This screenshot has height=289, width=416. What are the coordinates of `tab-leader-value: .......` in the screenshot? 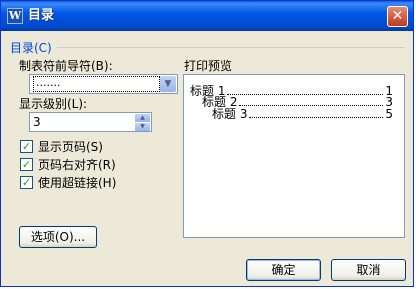 It's located at (96, 84).